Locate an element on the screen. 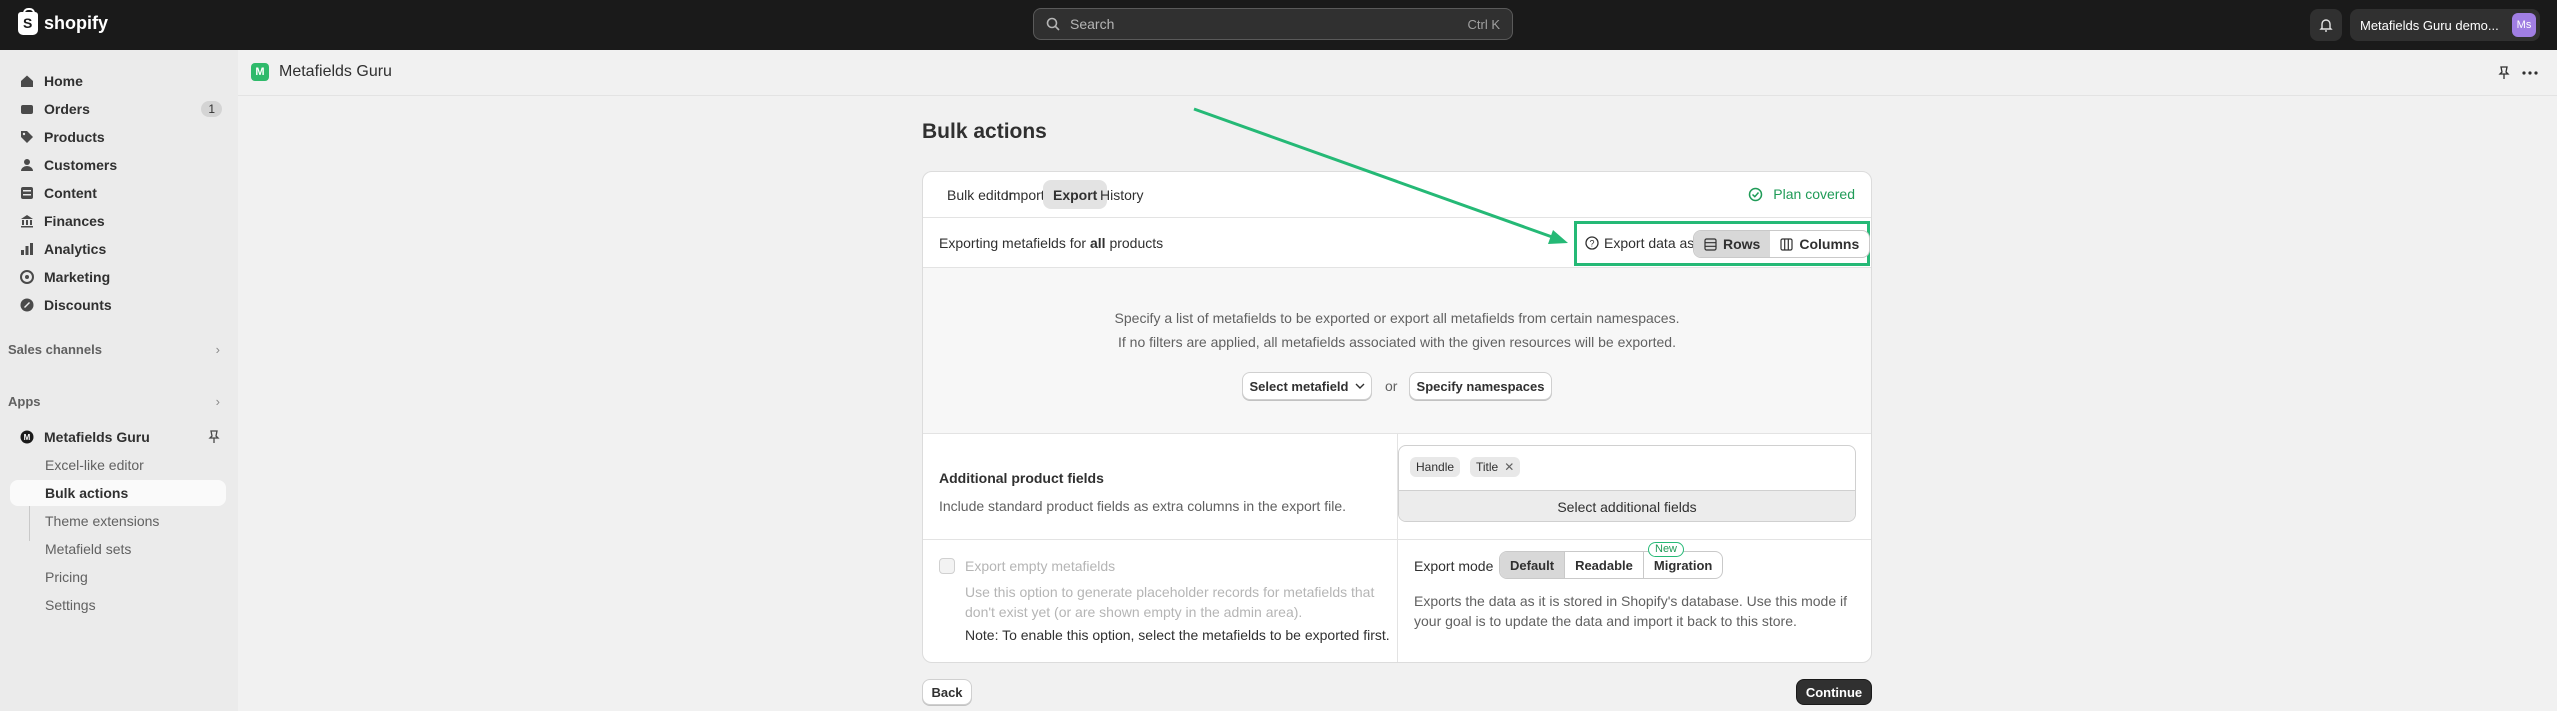  field-chip-handle: Handle is located at coordinates (1435, 467).